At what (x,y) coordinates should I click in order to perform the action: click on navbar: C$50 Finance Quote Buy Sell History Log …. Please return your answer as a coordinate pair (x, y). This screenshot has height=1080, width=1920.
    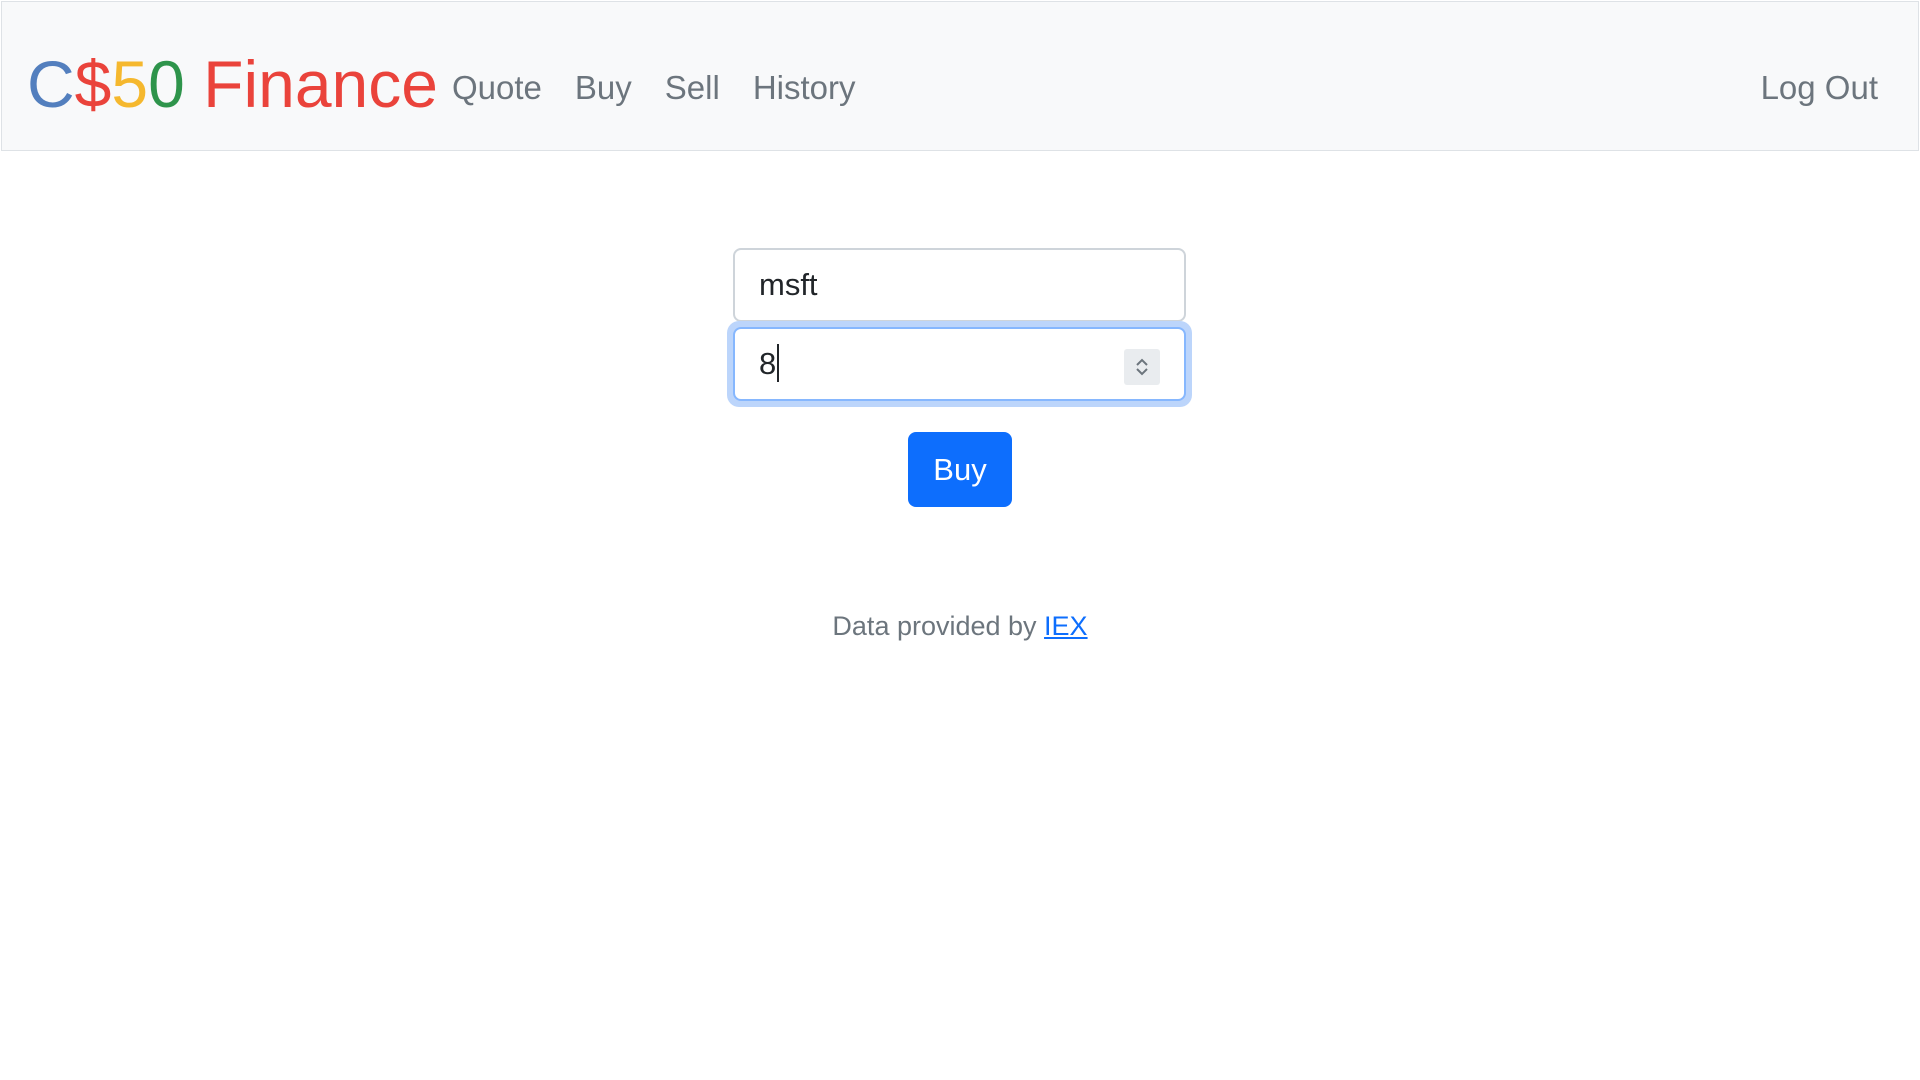
    Looking at the image, I should click on (960, 76).